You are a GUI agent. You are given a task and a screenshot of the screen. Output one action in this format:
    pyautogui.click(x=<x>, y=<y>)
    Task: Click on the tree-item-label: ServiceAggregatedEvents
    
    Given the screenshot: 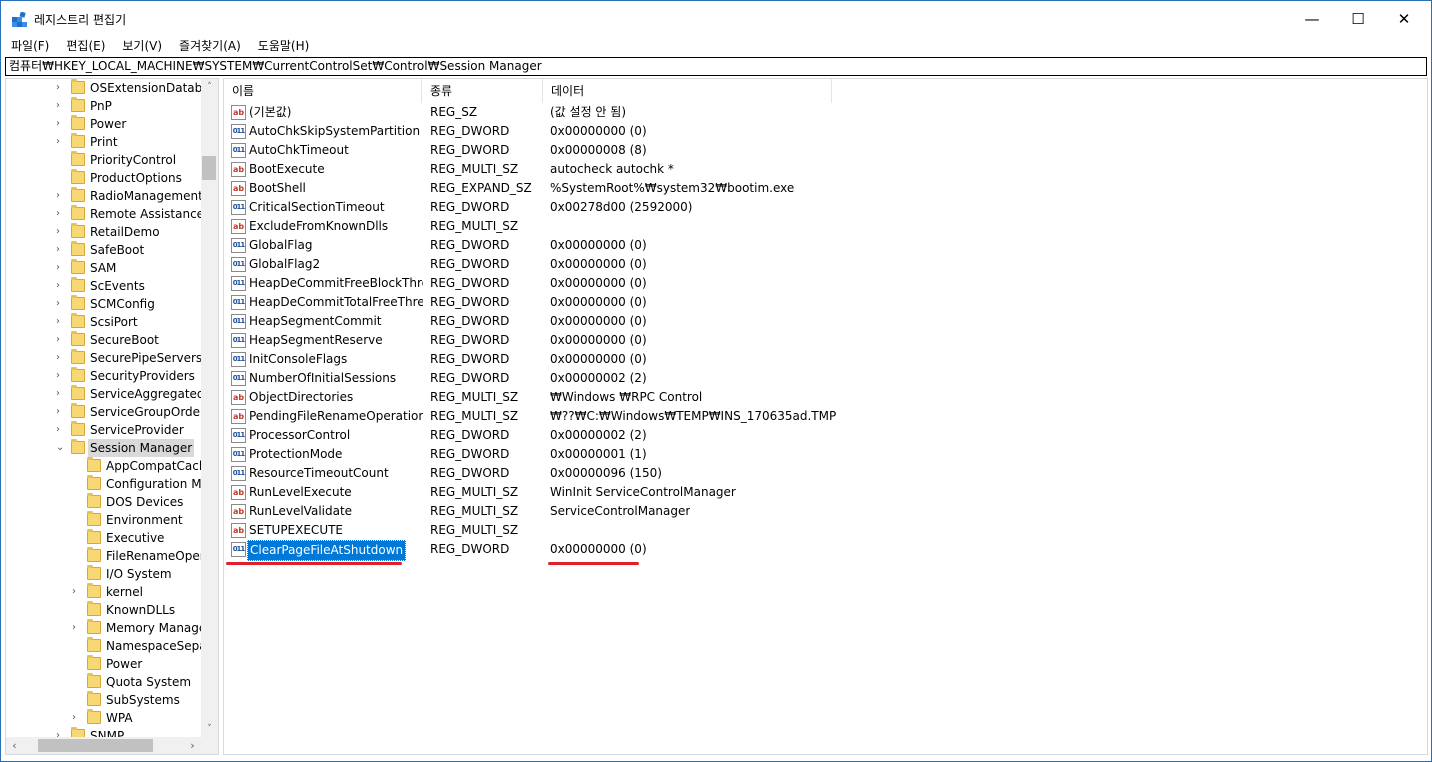 What is the action you would take?
    pyautogui.click(x=153, y=394)
    